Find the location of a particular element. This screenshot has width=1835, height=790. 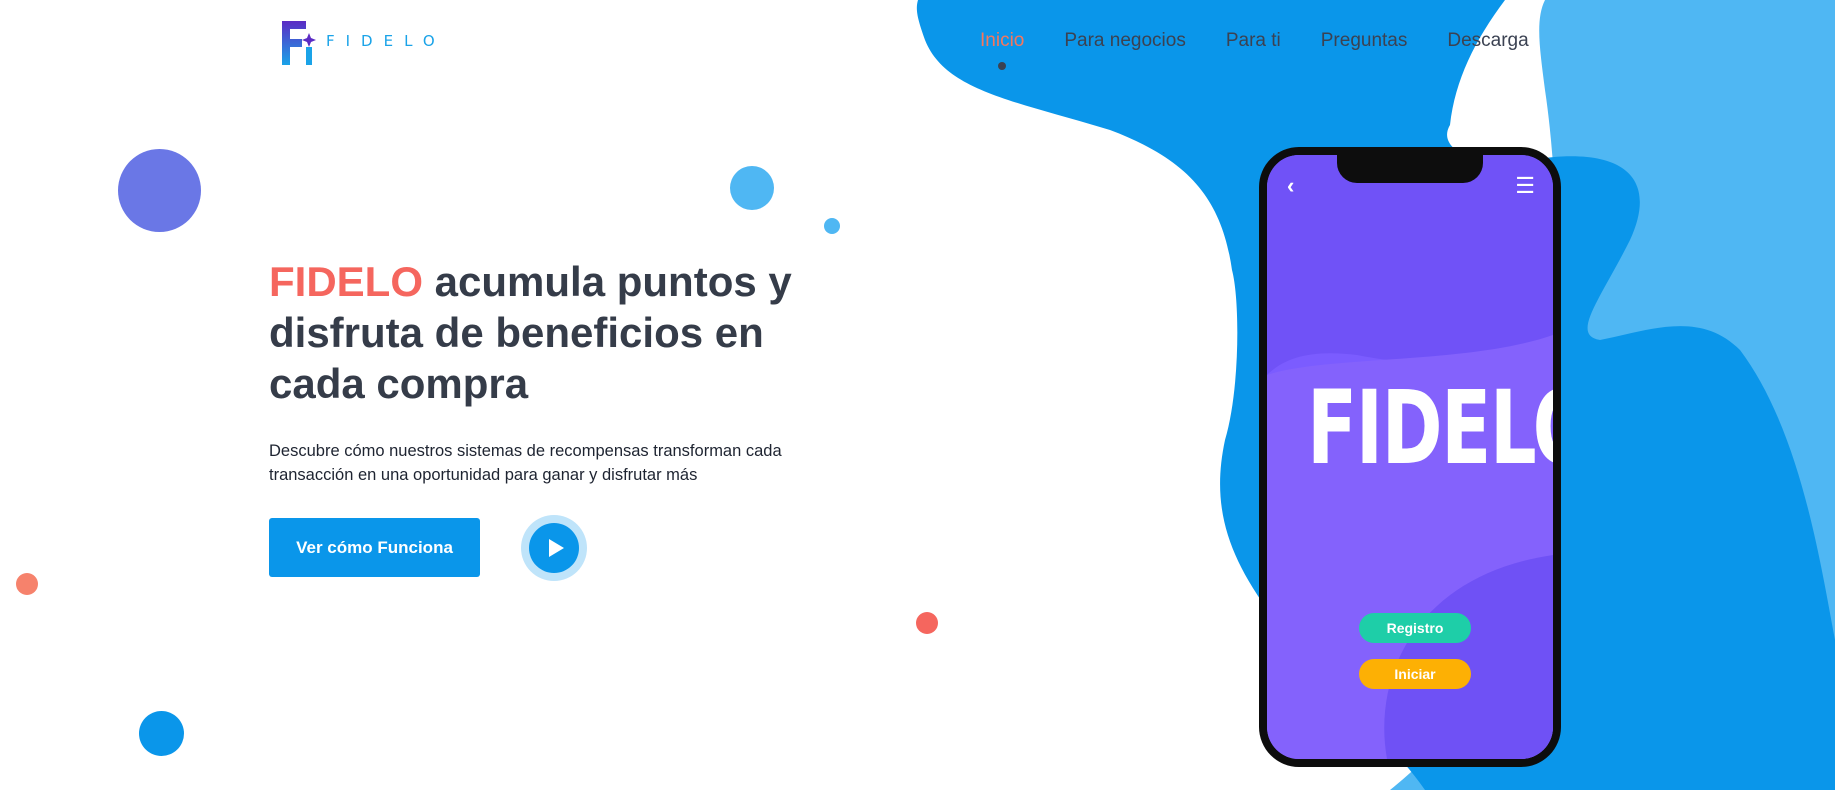

brand-logo: FIDELO is located at coordinates (363, 41).